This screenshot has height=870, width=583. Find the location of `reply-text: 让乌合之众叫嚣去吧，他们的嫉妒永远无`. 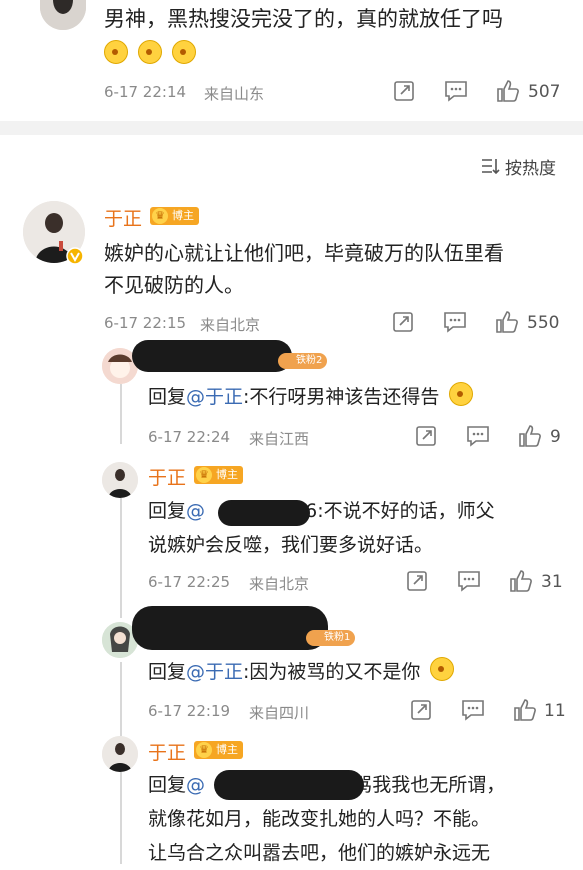

reply-text: 让乌合之众叫嚣去吧，他们的嫉妒永远无 is located at coordinates (319, 853).